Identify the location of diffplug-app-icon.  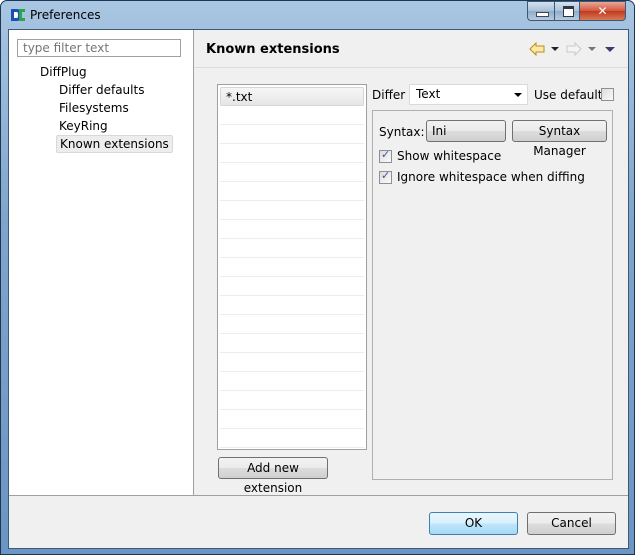
(18, 15).